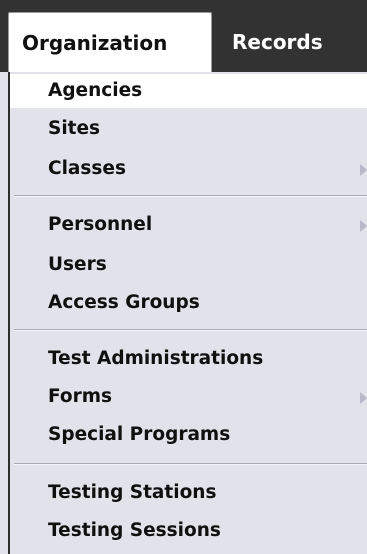  I want to click on menu-item-label: Forms, so click(80, 396).